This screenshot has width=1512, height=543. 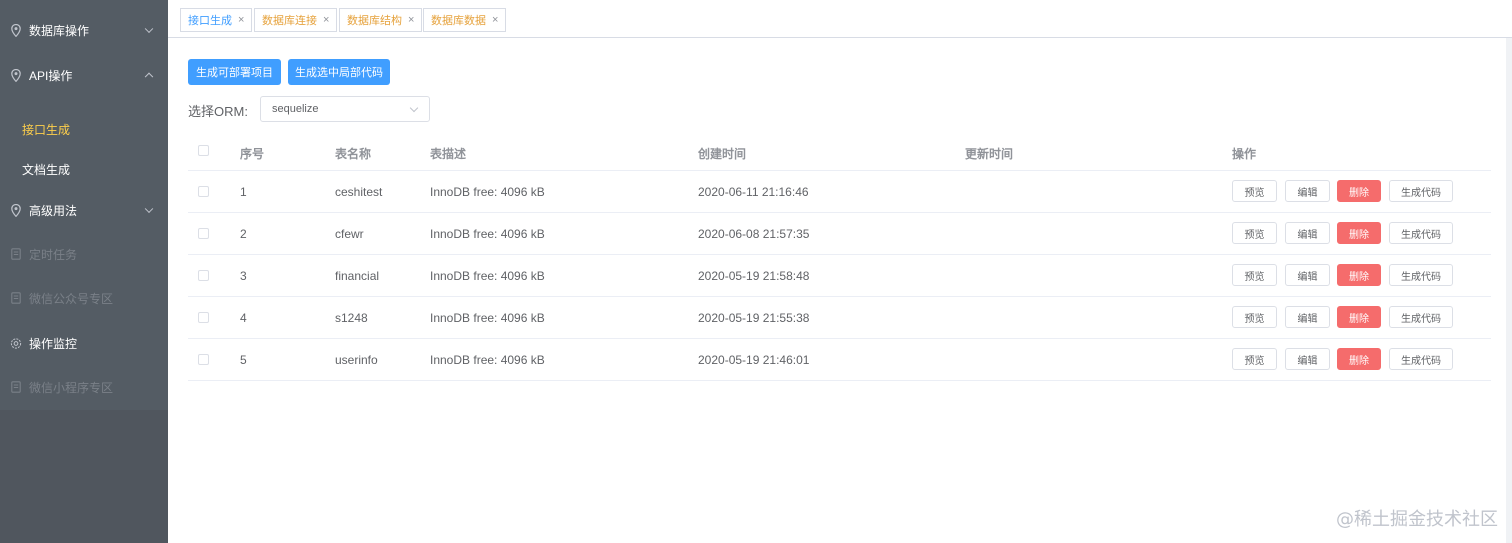 I want to click on column-header-ops: 操作, so click(x=1244, y=154).